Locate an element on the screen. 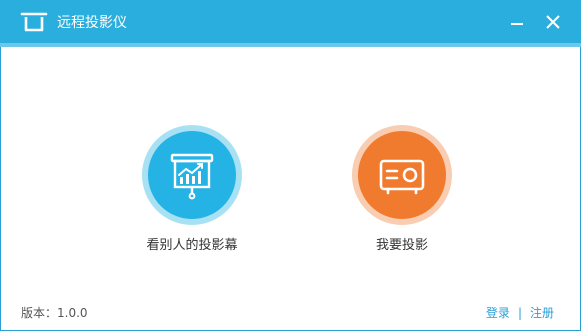 The width and height of the screenshot is (581, 331). close-icon is located at coordinates (553, 22).